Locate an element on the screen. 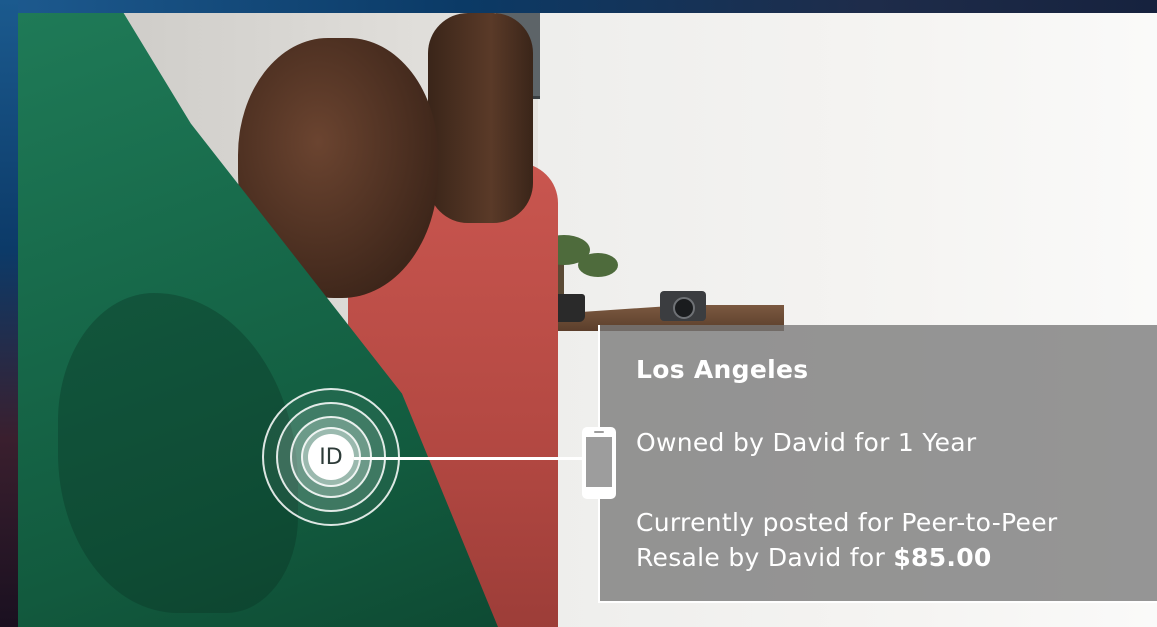  resale-line-2-prefix: Resale by David for is located at coordinates (765, 557).